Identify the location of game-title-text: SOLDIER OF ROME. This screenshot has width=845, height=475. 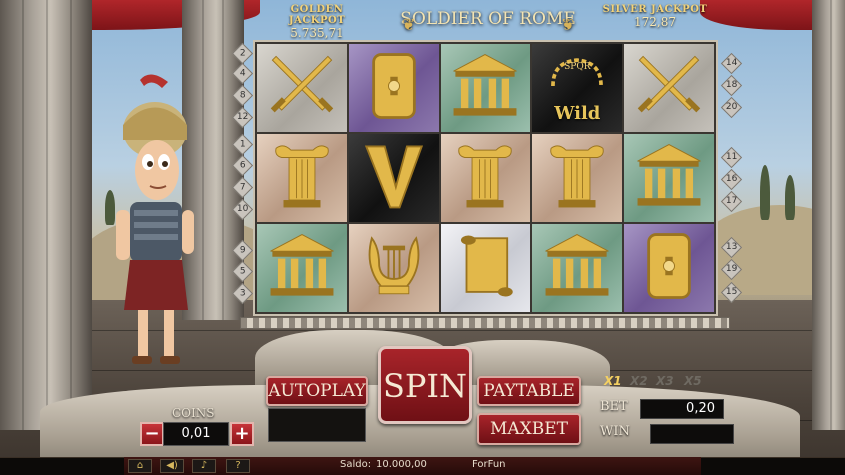
(488, 19).